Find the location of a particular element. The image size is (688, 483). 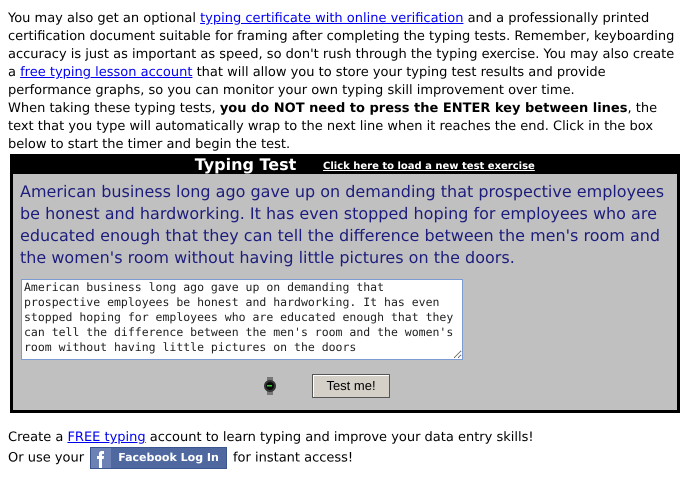

text-link: free typing lesson account is located at coordinates (106, 72).